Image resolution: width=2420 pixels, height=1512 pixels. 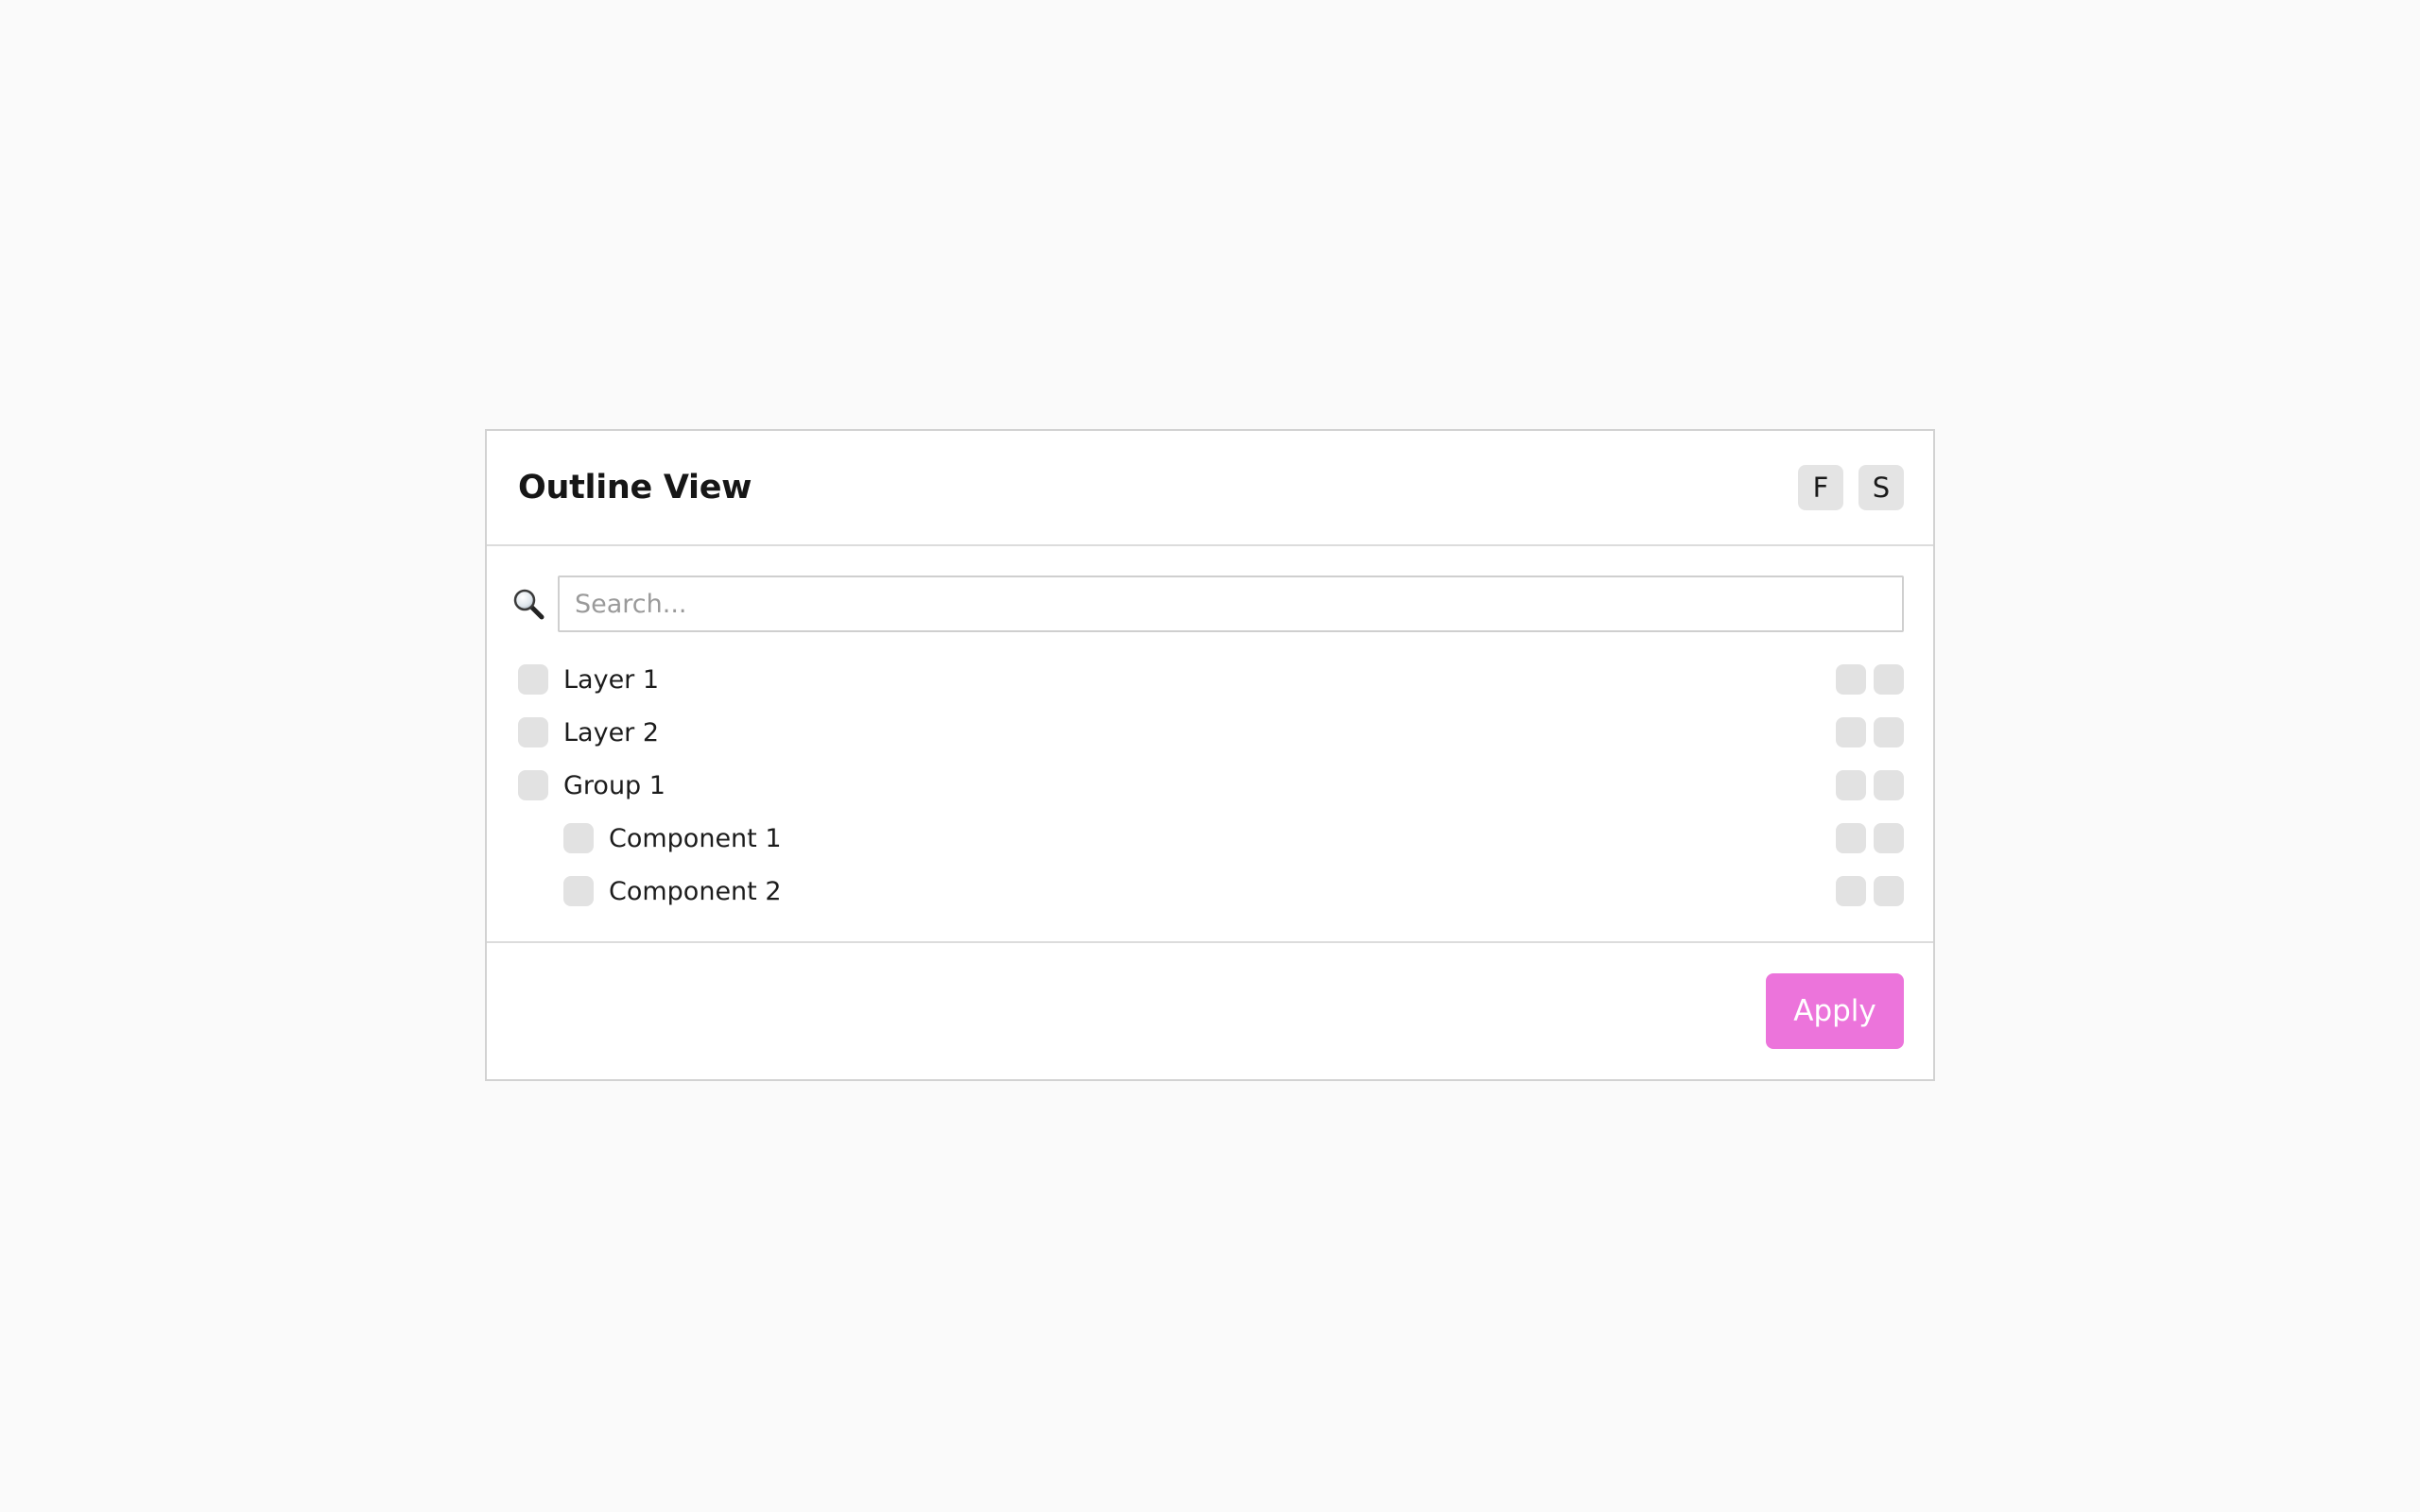 I want to click on search-row, so click(x=1208, y=604).